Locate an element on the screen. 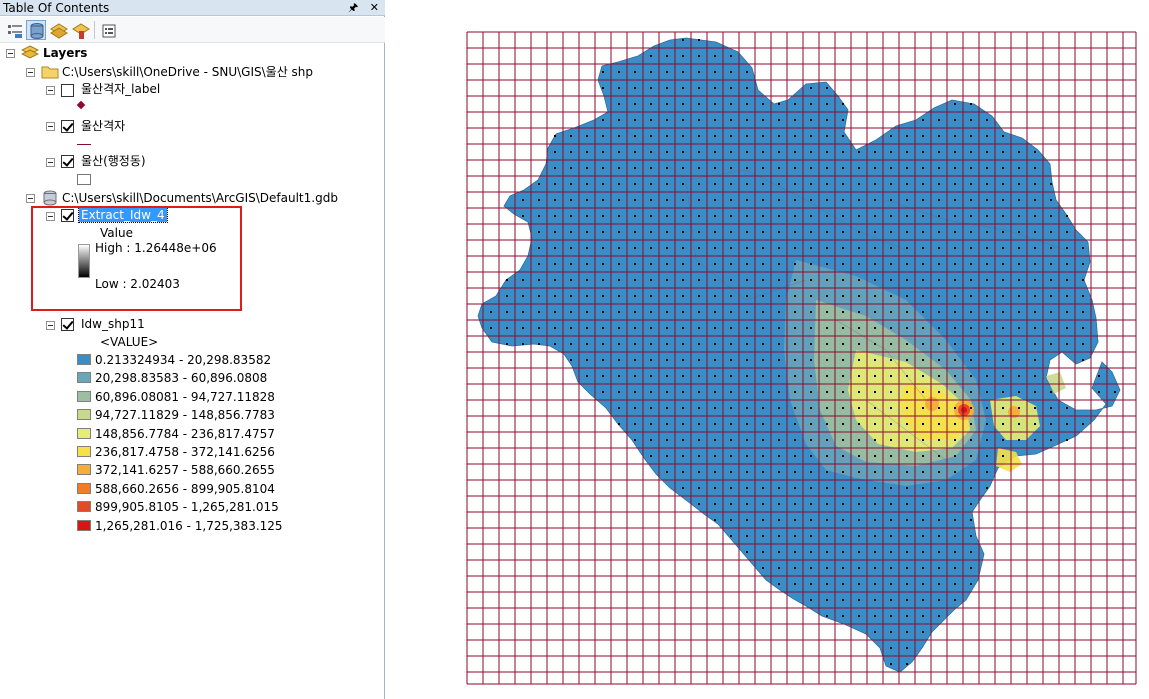 The image size is (1149, 699). database-icon is located at coordinates (50, 198).